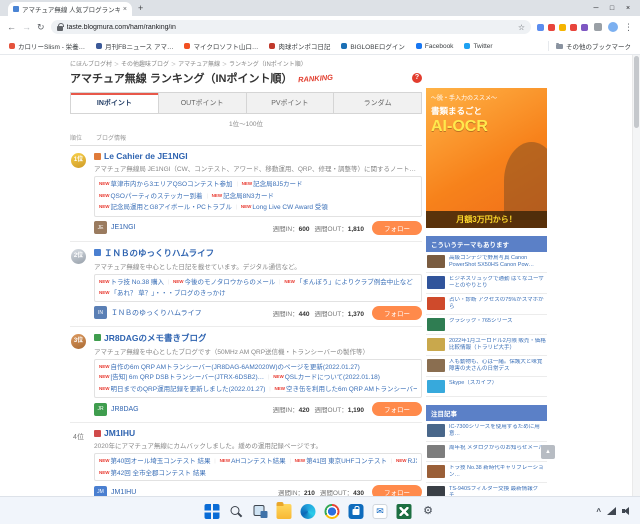 The height and width of the screenshot is (525, 640). What do you see at coordinates (284, 510) in the screenshot?
I see `explorer-icon` at bounding box center [284, 510].